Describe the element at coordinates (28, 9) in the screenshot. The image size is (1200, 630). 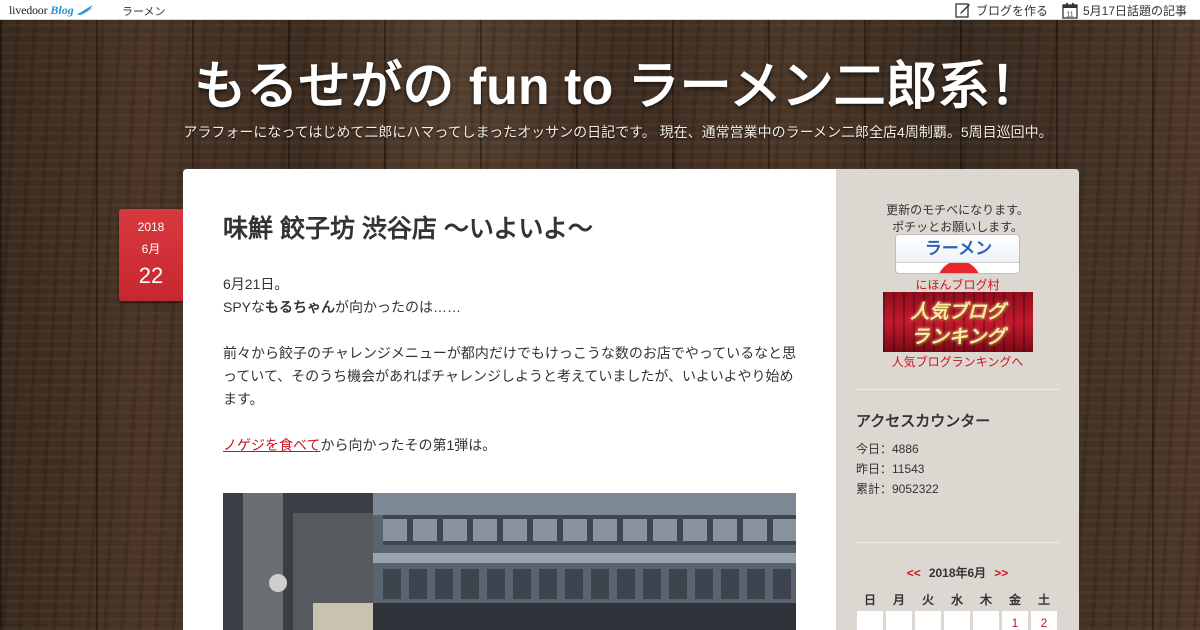
I see `logo-livedoor-text: livedoor` at that location.